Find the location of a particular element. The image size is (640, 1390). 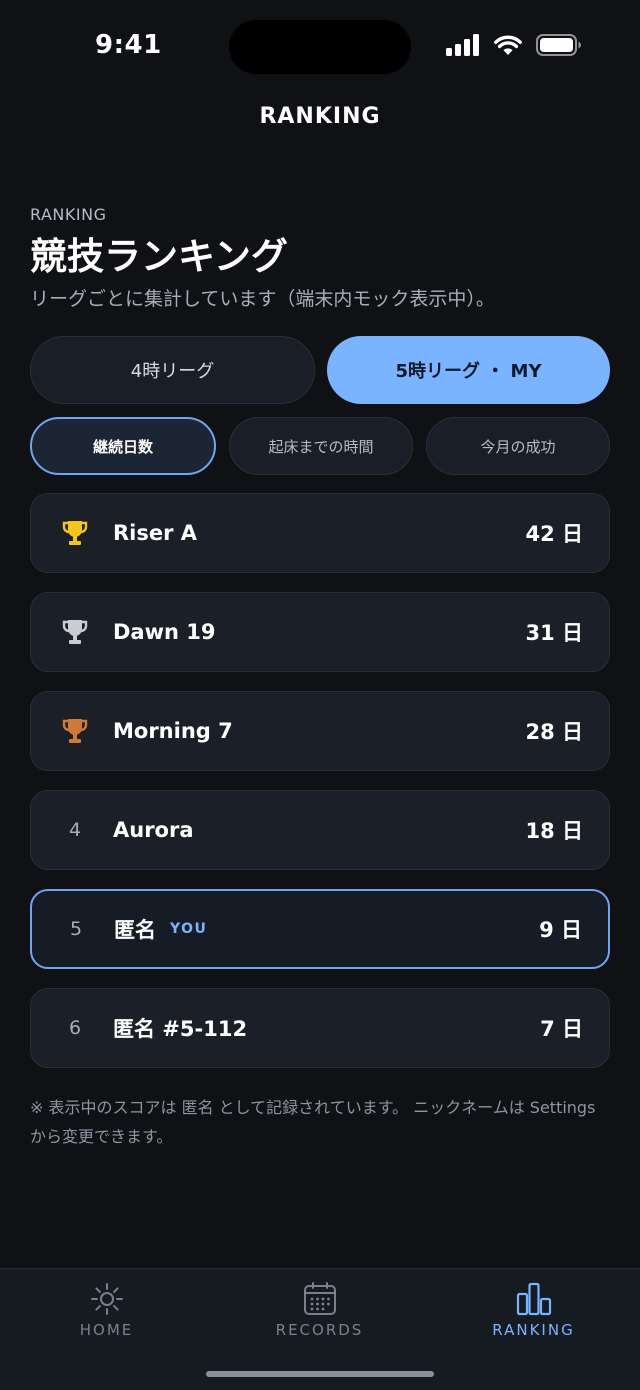

tab-ranking: RANKING is located at coordinates (533, 1309).